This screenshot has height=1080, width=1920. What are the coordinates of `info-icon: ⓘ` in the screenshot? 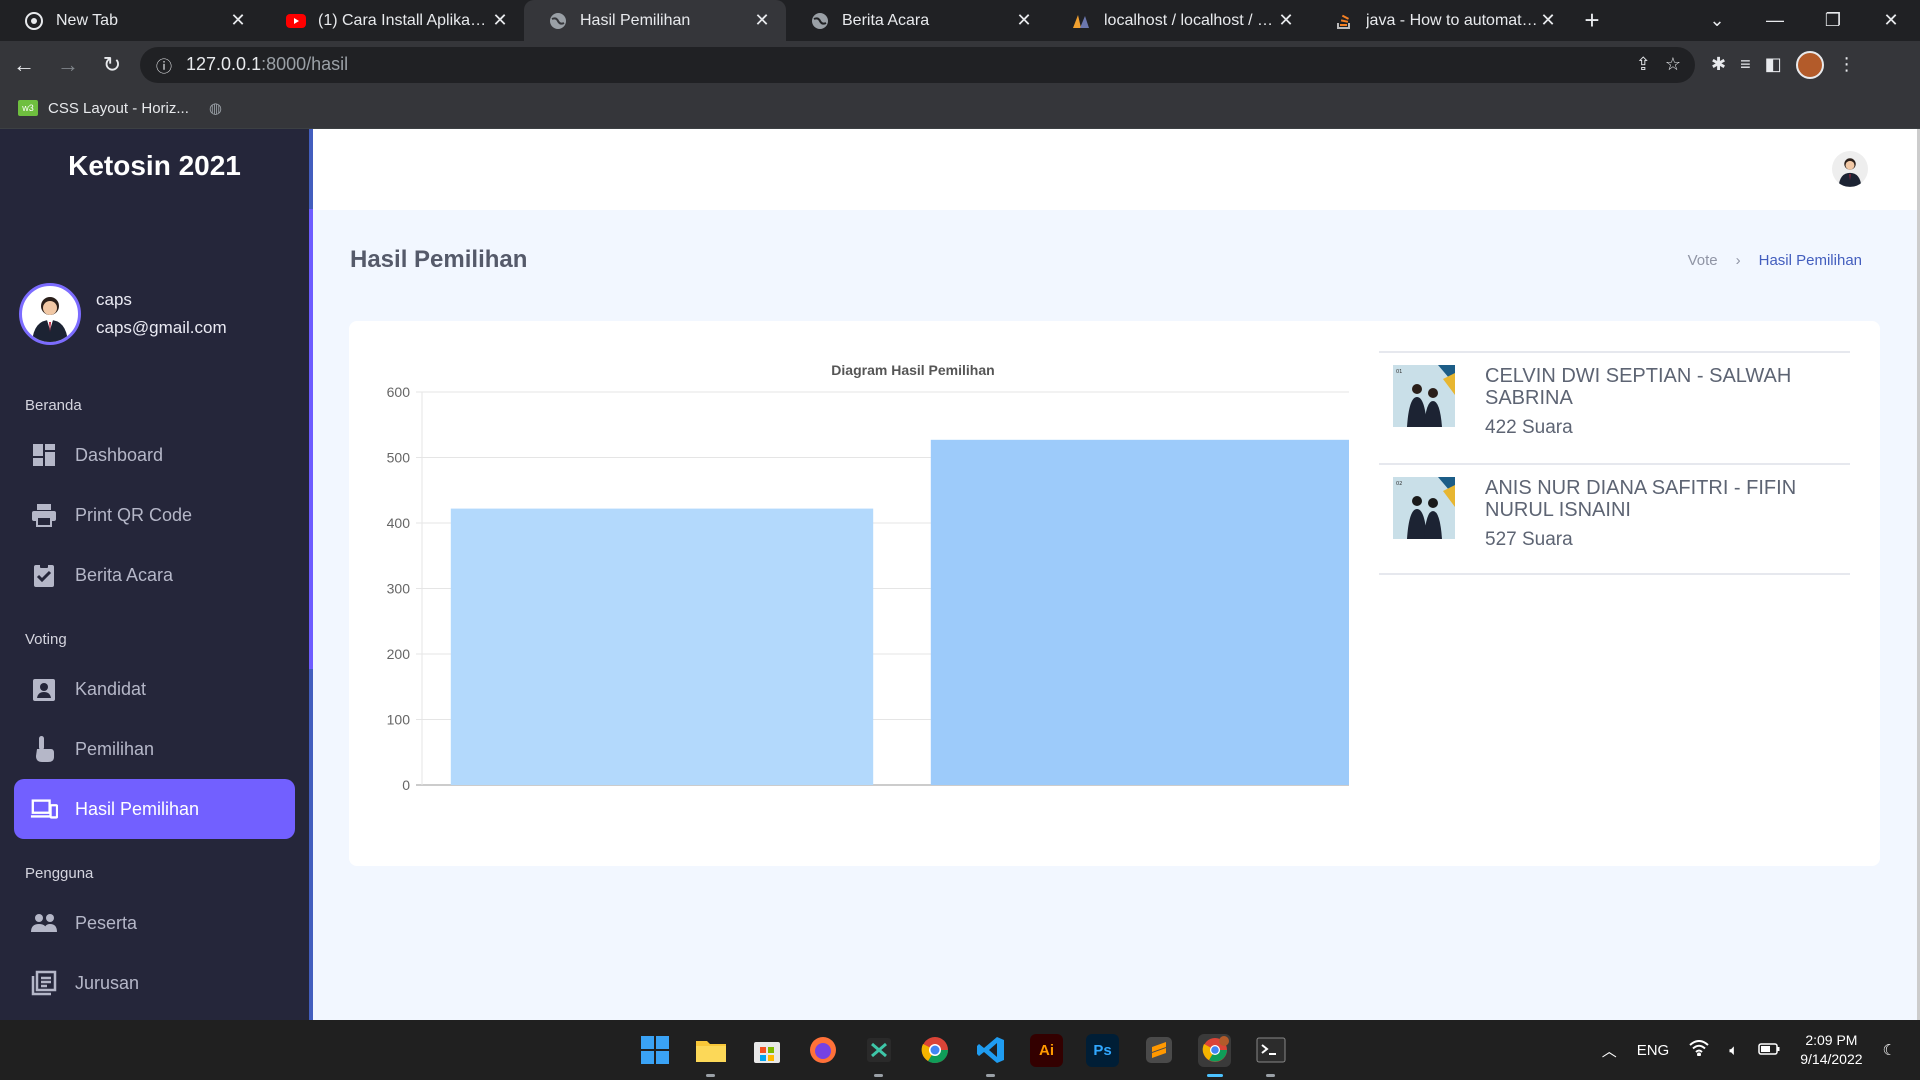 It's located at (164, 65).